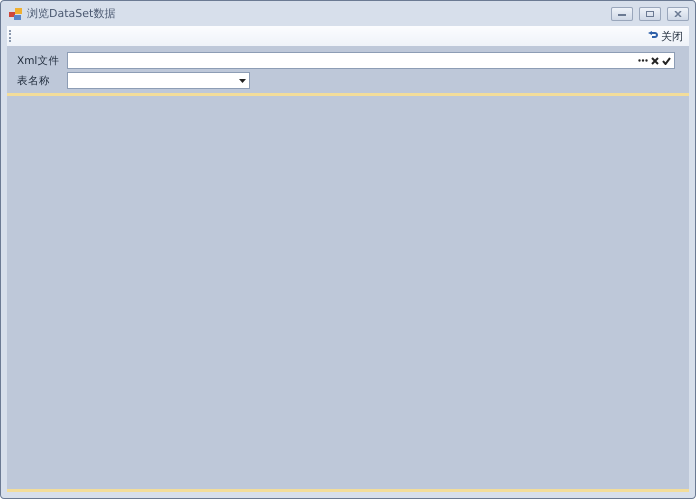 This screenshot has height=499, width=696. Describe the element at coordinates (71, 13) in the screenshot. I see `window-title: 浏览DataSet数据` at that location.